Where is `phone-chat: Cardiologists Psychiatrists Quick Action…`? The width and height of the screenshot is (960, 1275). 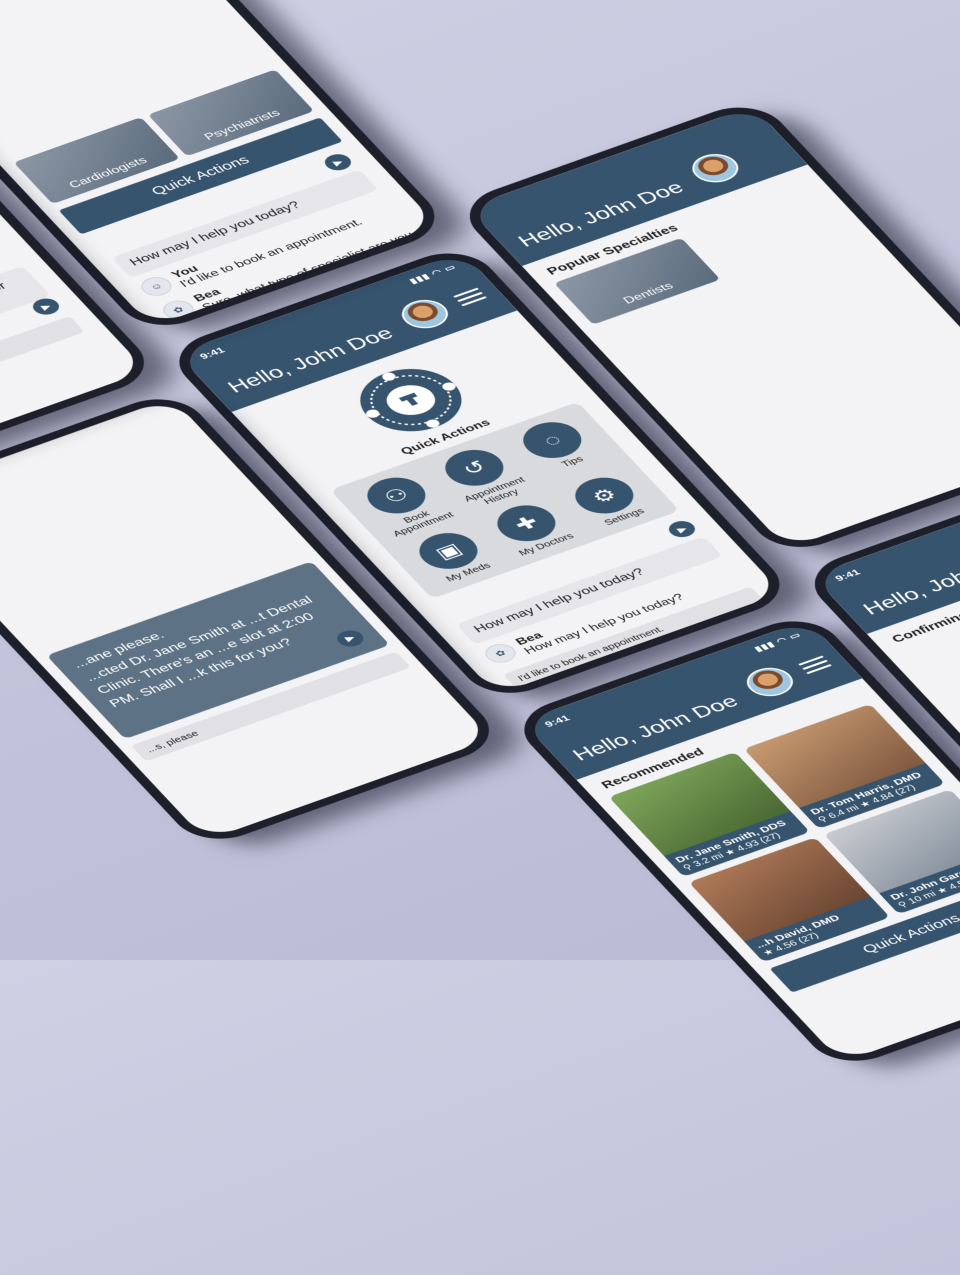 phone-chat: Cardiologists Psychiatrists Quick Action… is located at coordinates (219, 163).